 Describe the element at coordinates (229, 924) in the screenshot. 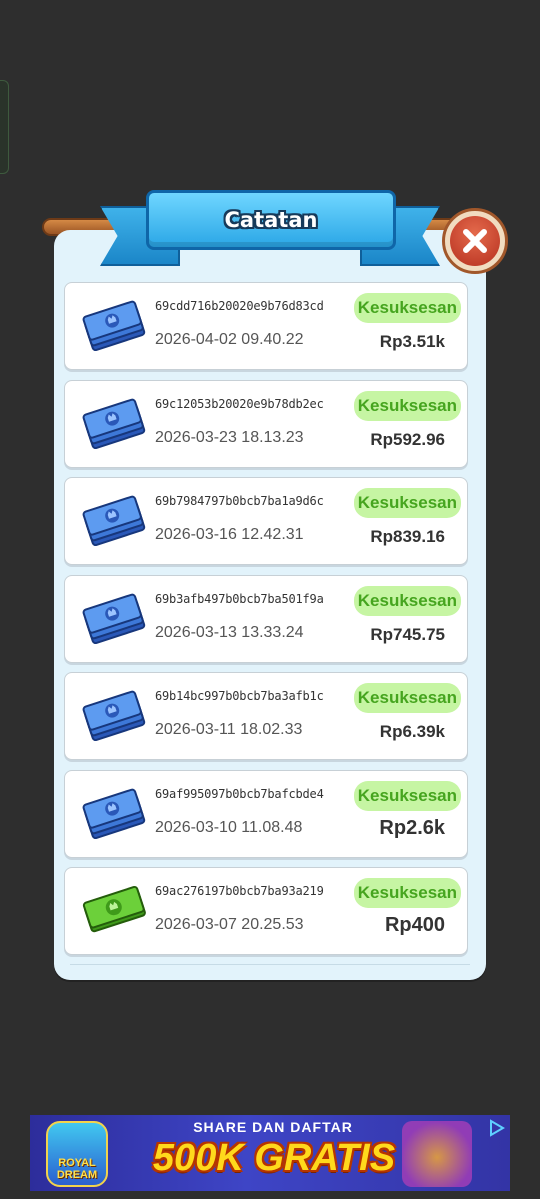

I see `record-date: 2026-03-07 20.25.53` at that location.